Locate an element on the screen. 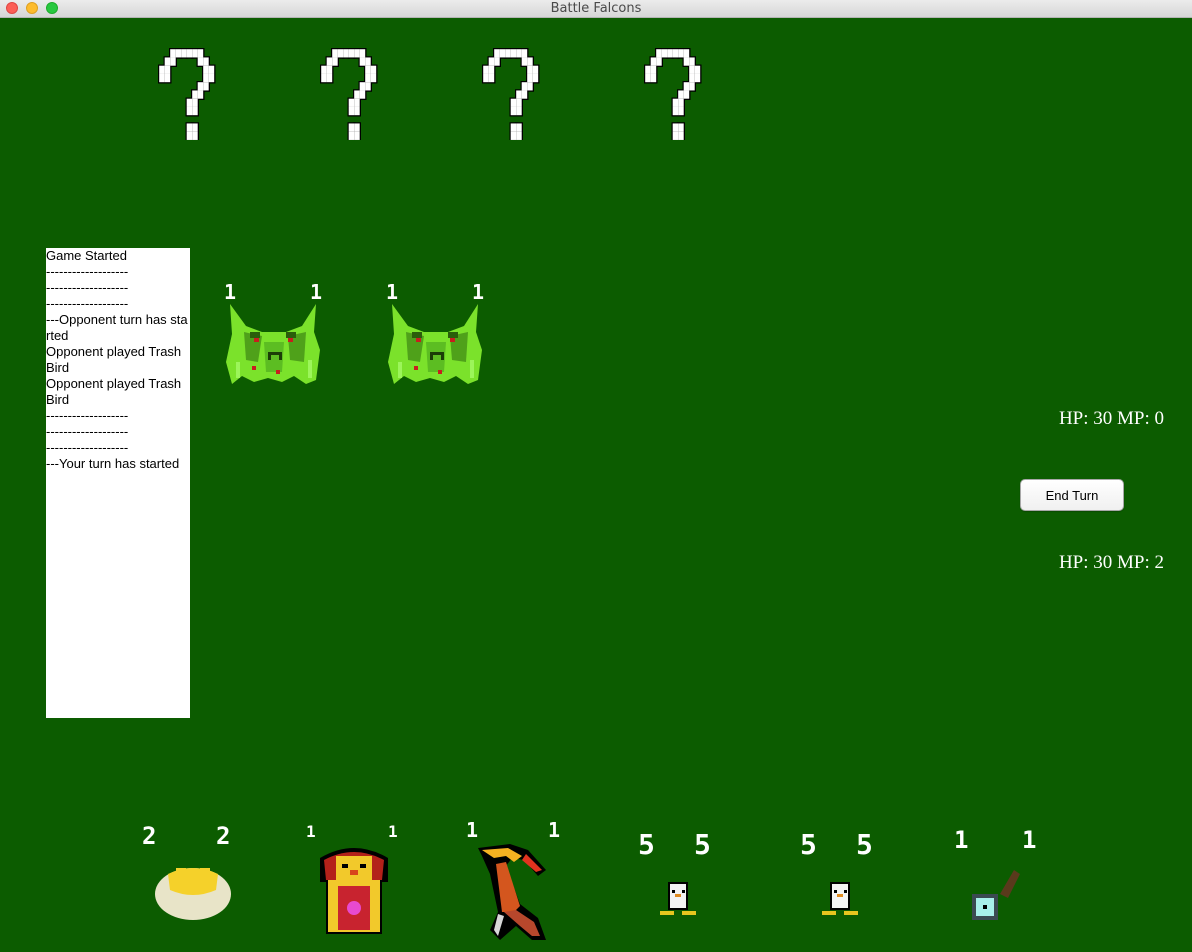 The image size is (1192, 952). window-titlebar: Battle Falcons is located at coordinates (596, 9).